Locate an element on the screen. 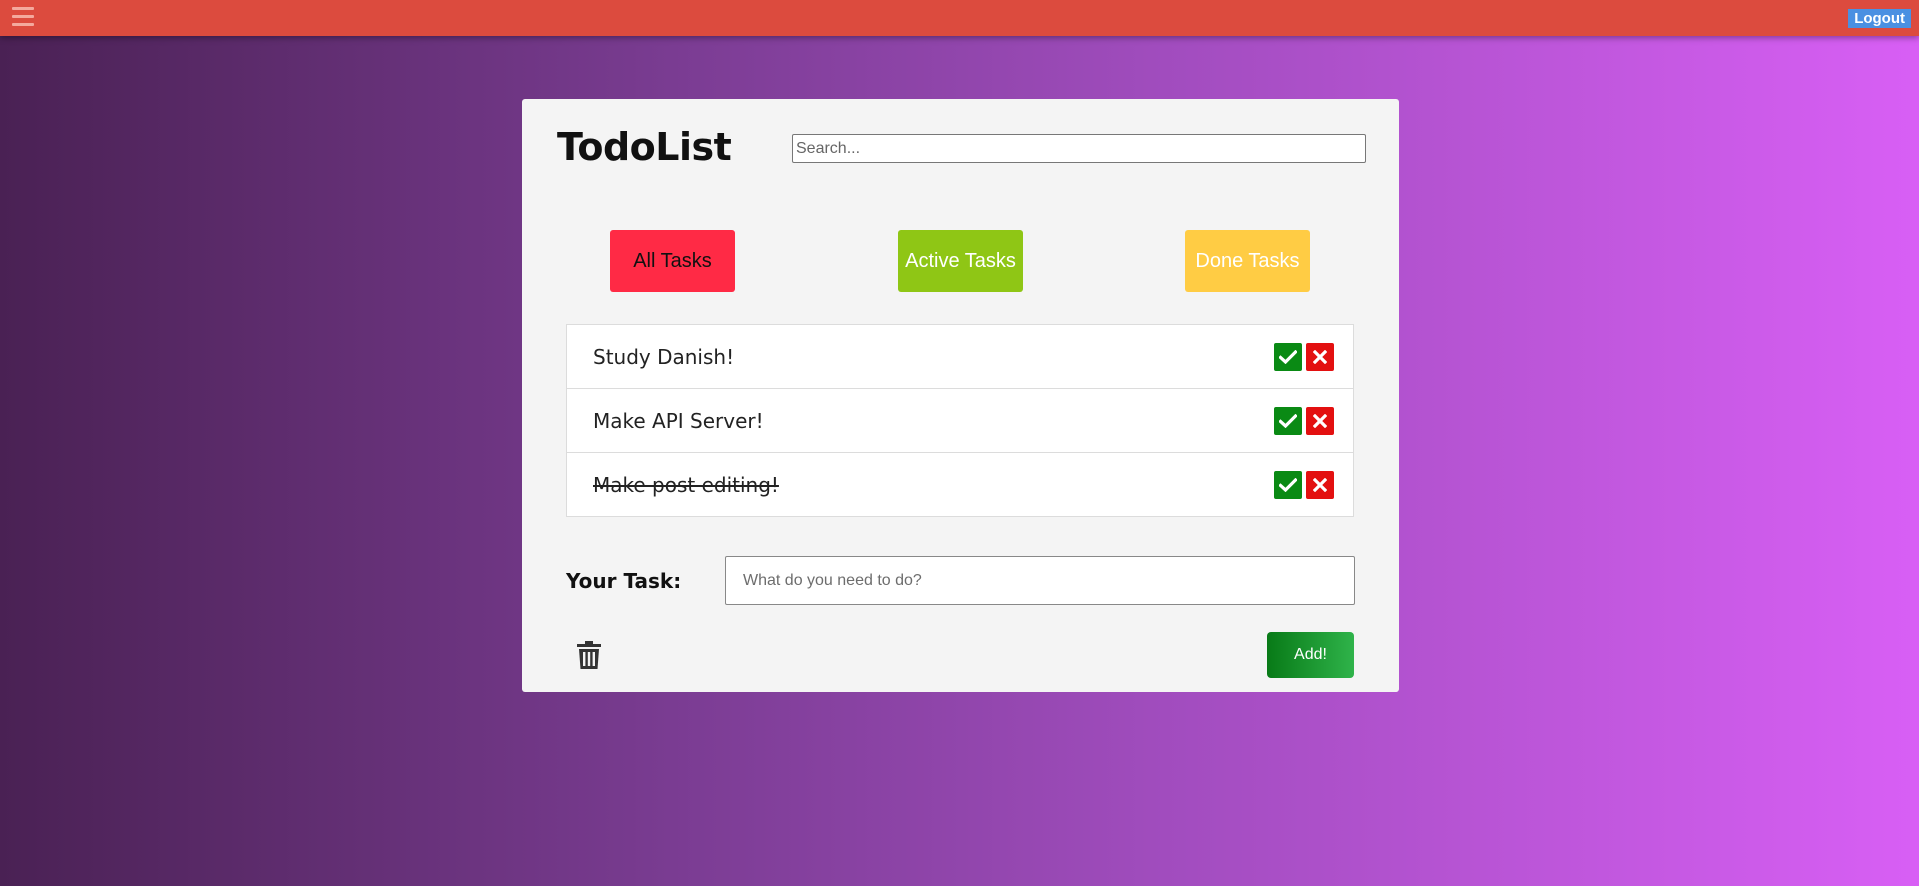 The height and width of the screenshot is (886, 1919). all-tasks-button: All Tasks is located at coordinates (672, 261).